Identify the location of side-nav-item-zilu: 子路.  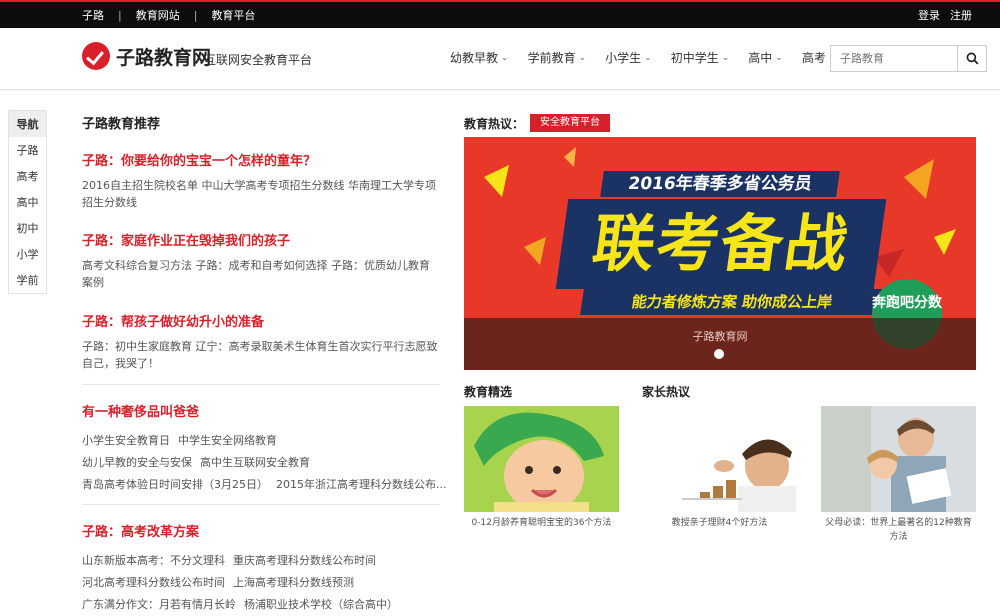
(27, 150).